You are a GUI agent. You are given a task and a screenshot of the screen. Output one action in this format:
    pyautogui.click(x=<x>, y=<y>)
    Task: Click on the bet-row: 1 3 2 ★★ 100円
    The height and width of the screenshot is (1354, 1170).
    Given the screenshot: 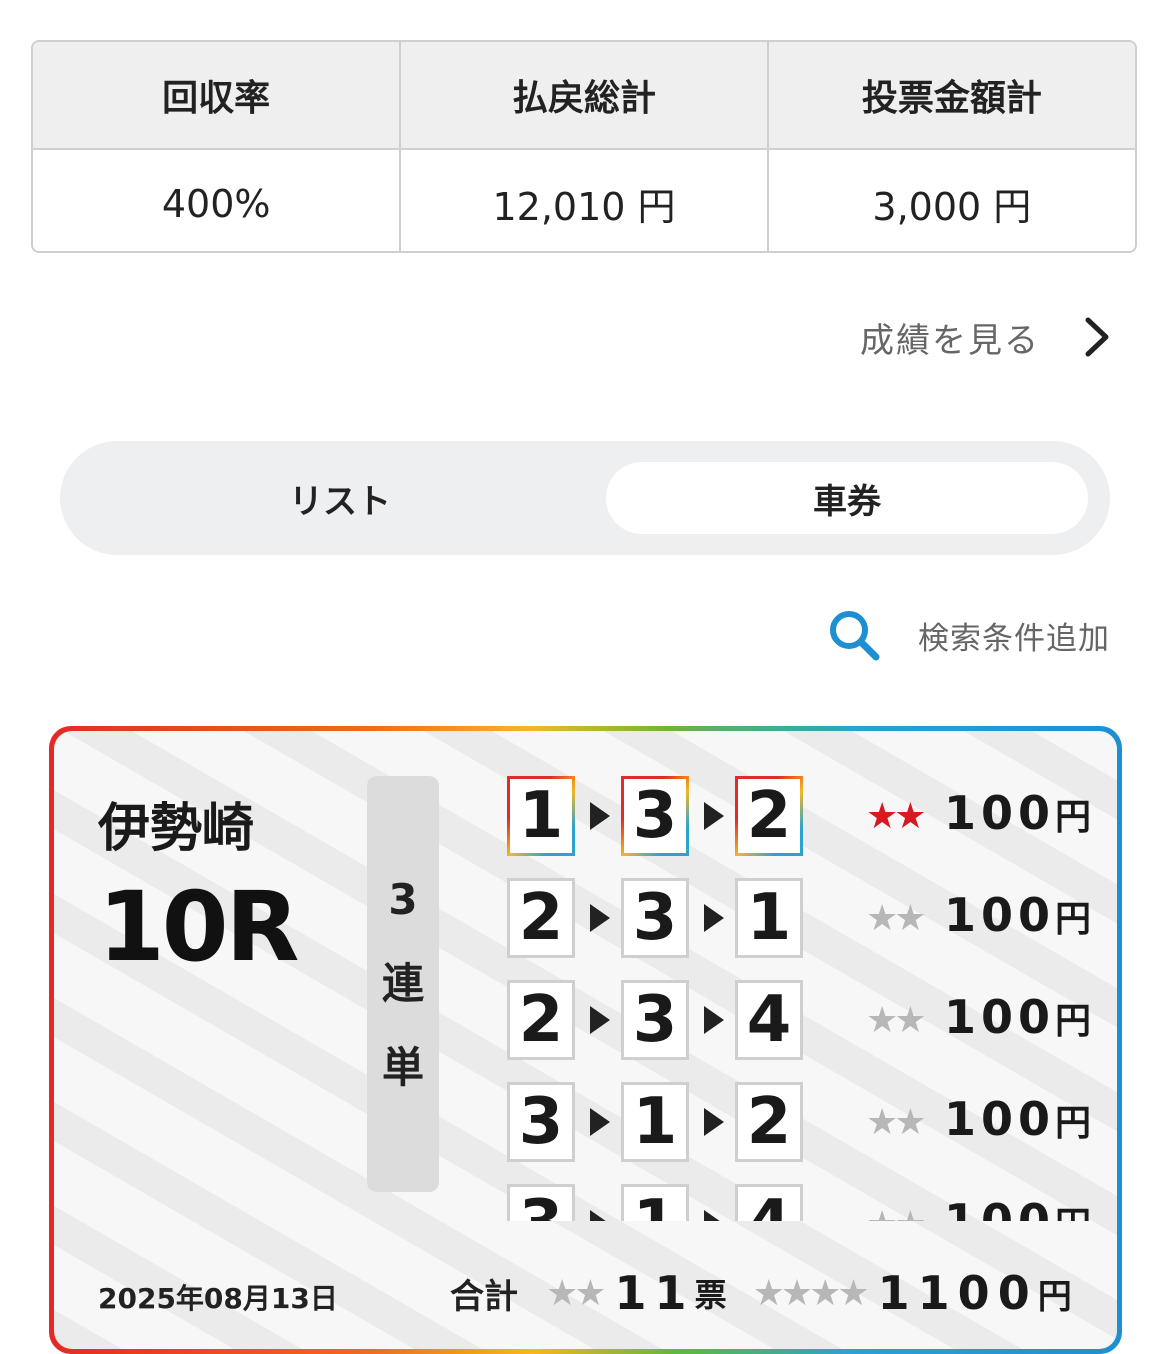 What is the action you would take?
    pyautogui.click(x=810, y=818)
    